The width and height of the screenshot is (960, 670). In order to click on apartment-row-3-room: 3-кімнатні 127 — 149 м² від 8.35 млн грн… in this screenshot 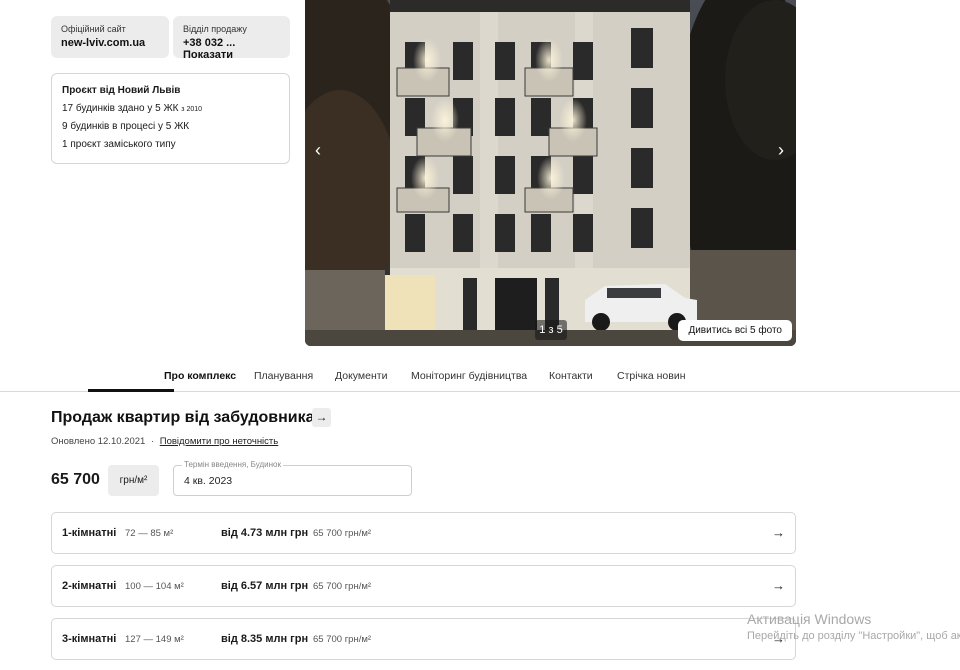, I will do `click(423, 639)`.